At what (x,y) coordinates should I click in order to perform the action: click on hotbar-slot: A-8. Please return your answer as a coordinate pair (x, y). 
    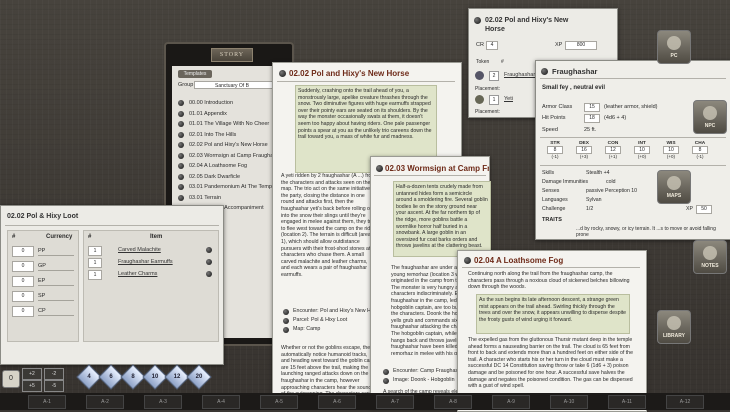
    Looking at the image, I should click on (453, 402).